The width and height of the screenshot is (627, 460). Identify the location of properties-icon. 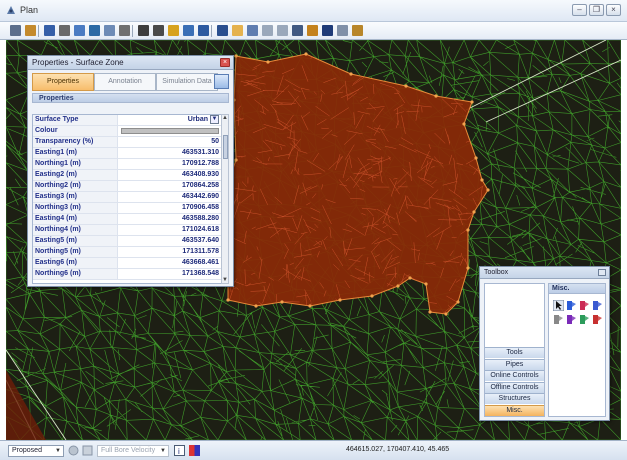
(30, 30).